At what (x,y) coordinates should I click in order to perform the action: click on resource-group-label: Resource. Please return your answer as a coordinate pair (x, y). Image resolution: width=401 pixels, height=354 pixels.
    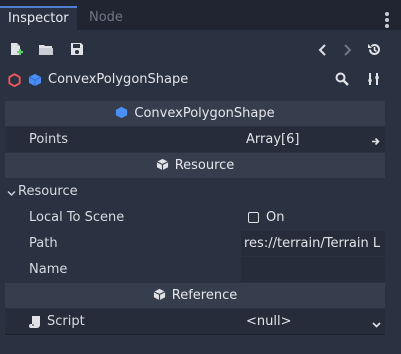
    Looking at the image, I should click on (48, 191).